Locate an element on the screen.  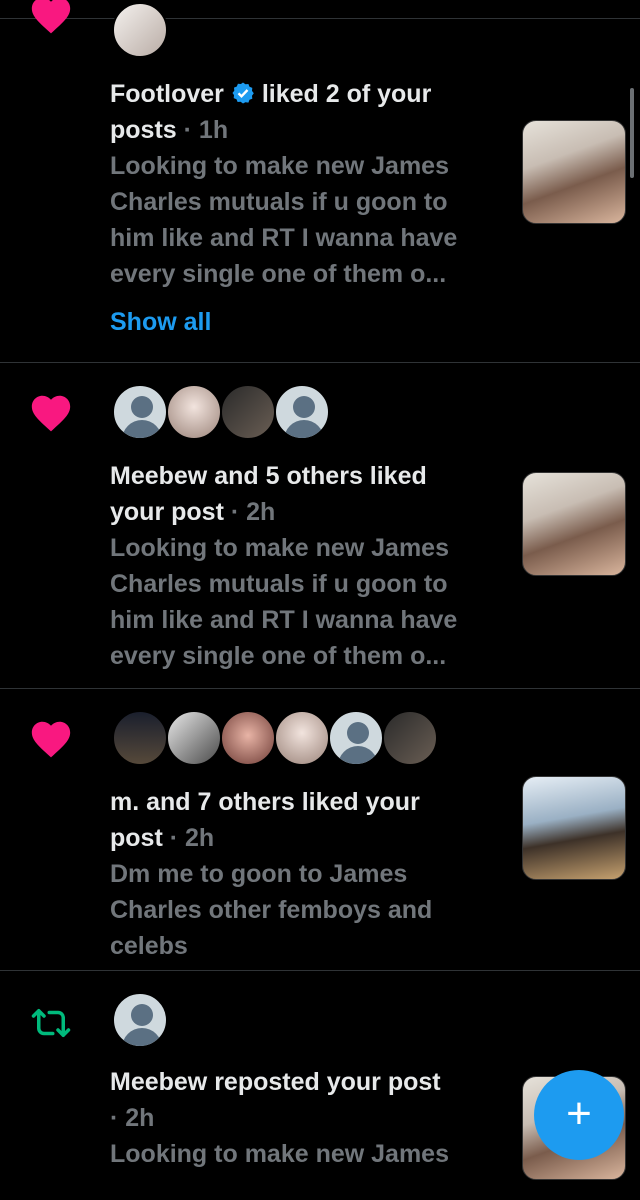
notification-title: m. and 7 others liked your is located at coordinates (265, 802).